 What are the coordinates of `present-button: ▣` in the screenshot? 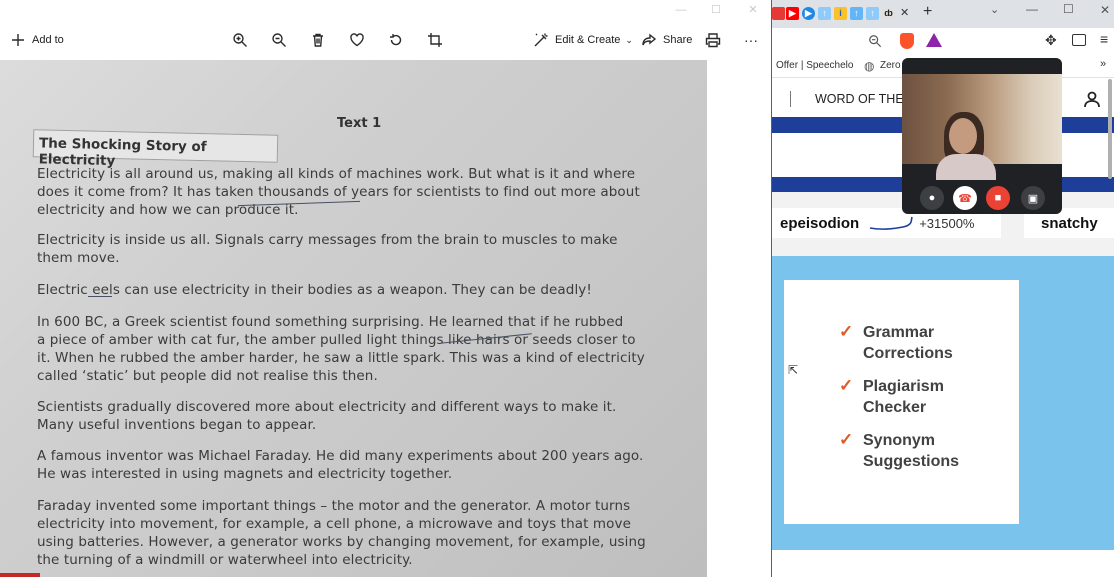 It's located at (1033, 198).